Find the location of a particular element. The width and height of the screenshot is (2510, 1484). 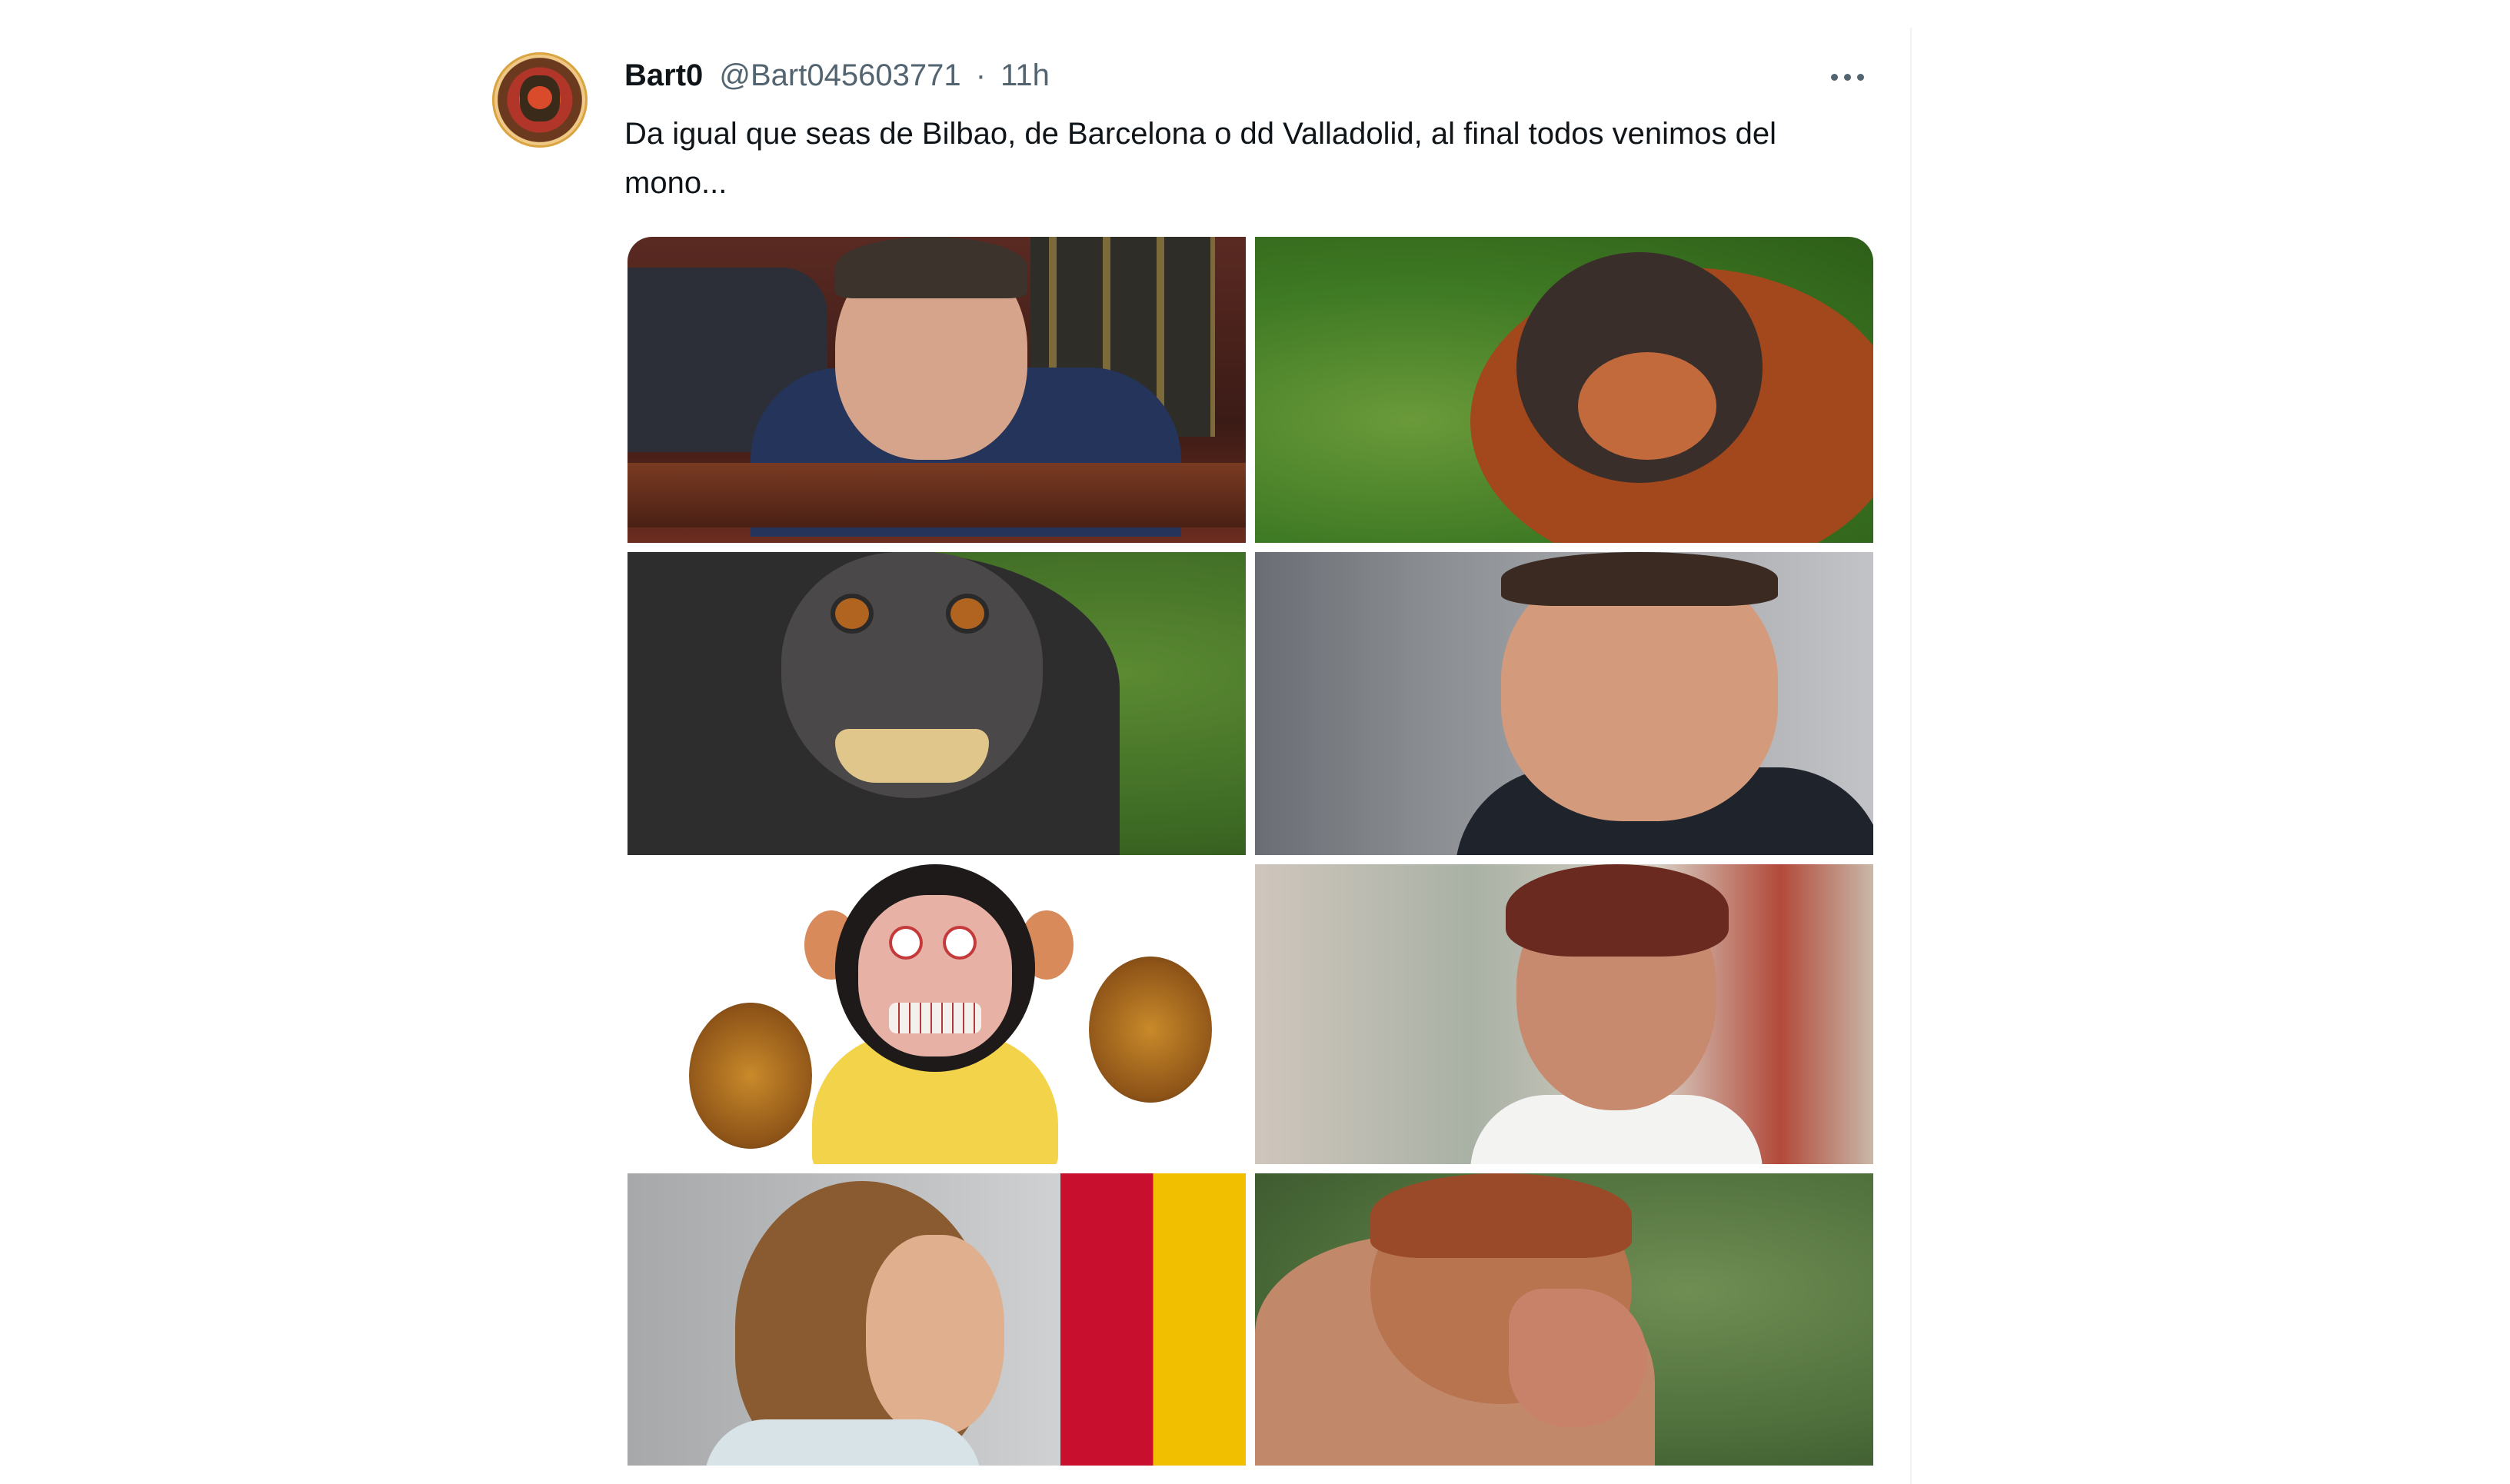

media-image-macaque-selfie is located at coordinates (937, 703).